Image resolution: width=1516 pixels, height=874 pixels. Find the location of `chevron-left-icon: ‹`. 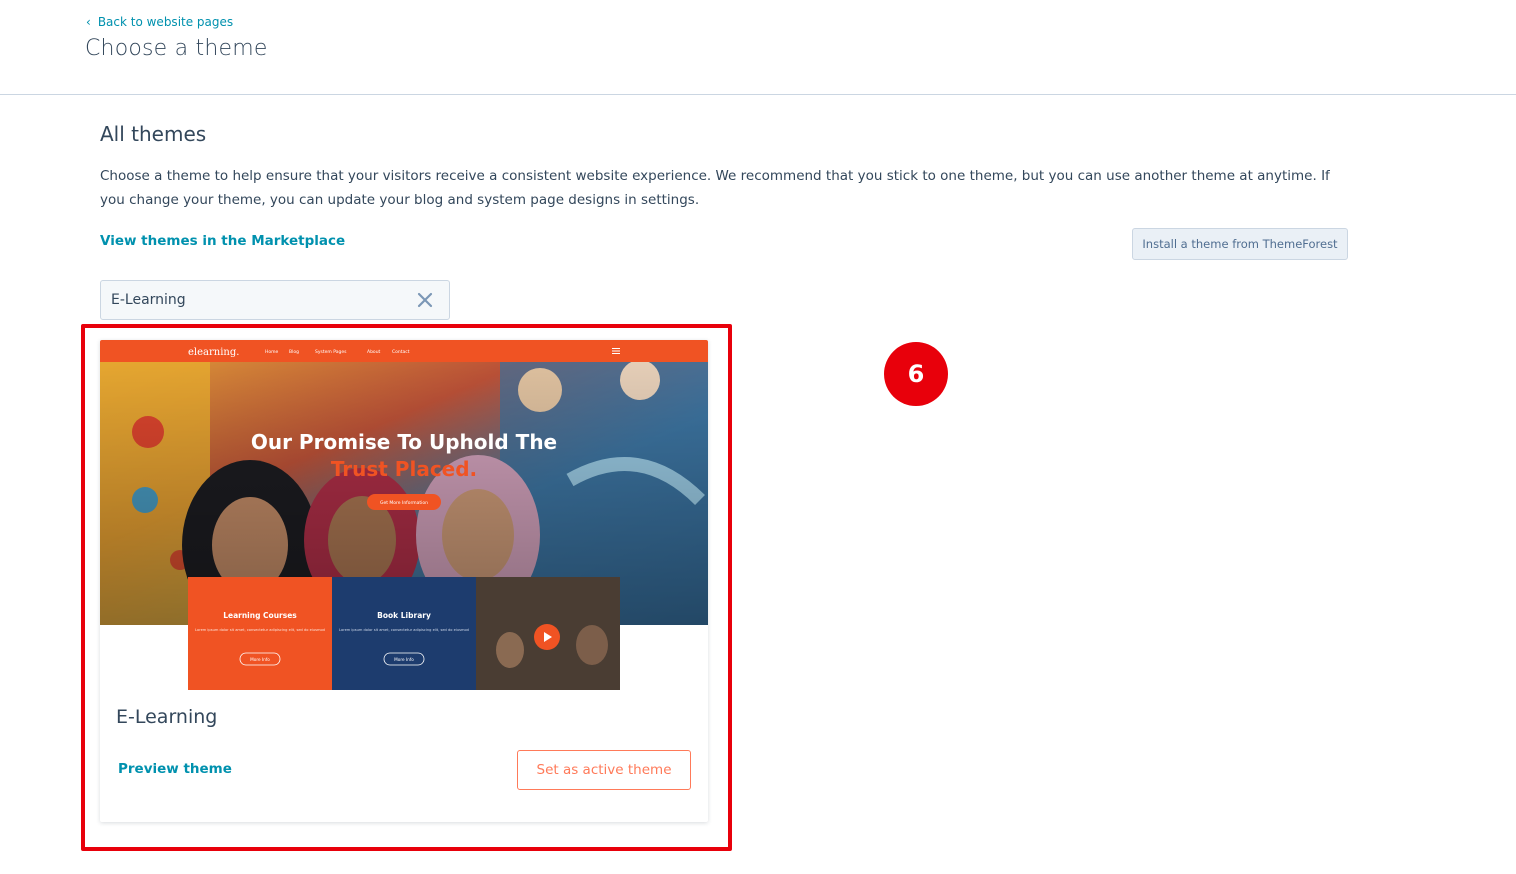

chevron-left-icon: ‹ is located at coordinates (88, 22).